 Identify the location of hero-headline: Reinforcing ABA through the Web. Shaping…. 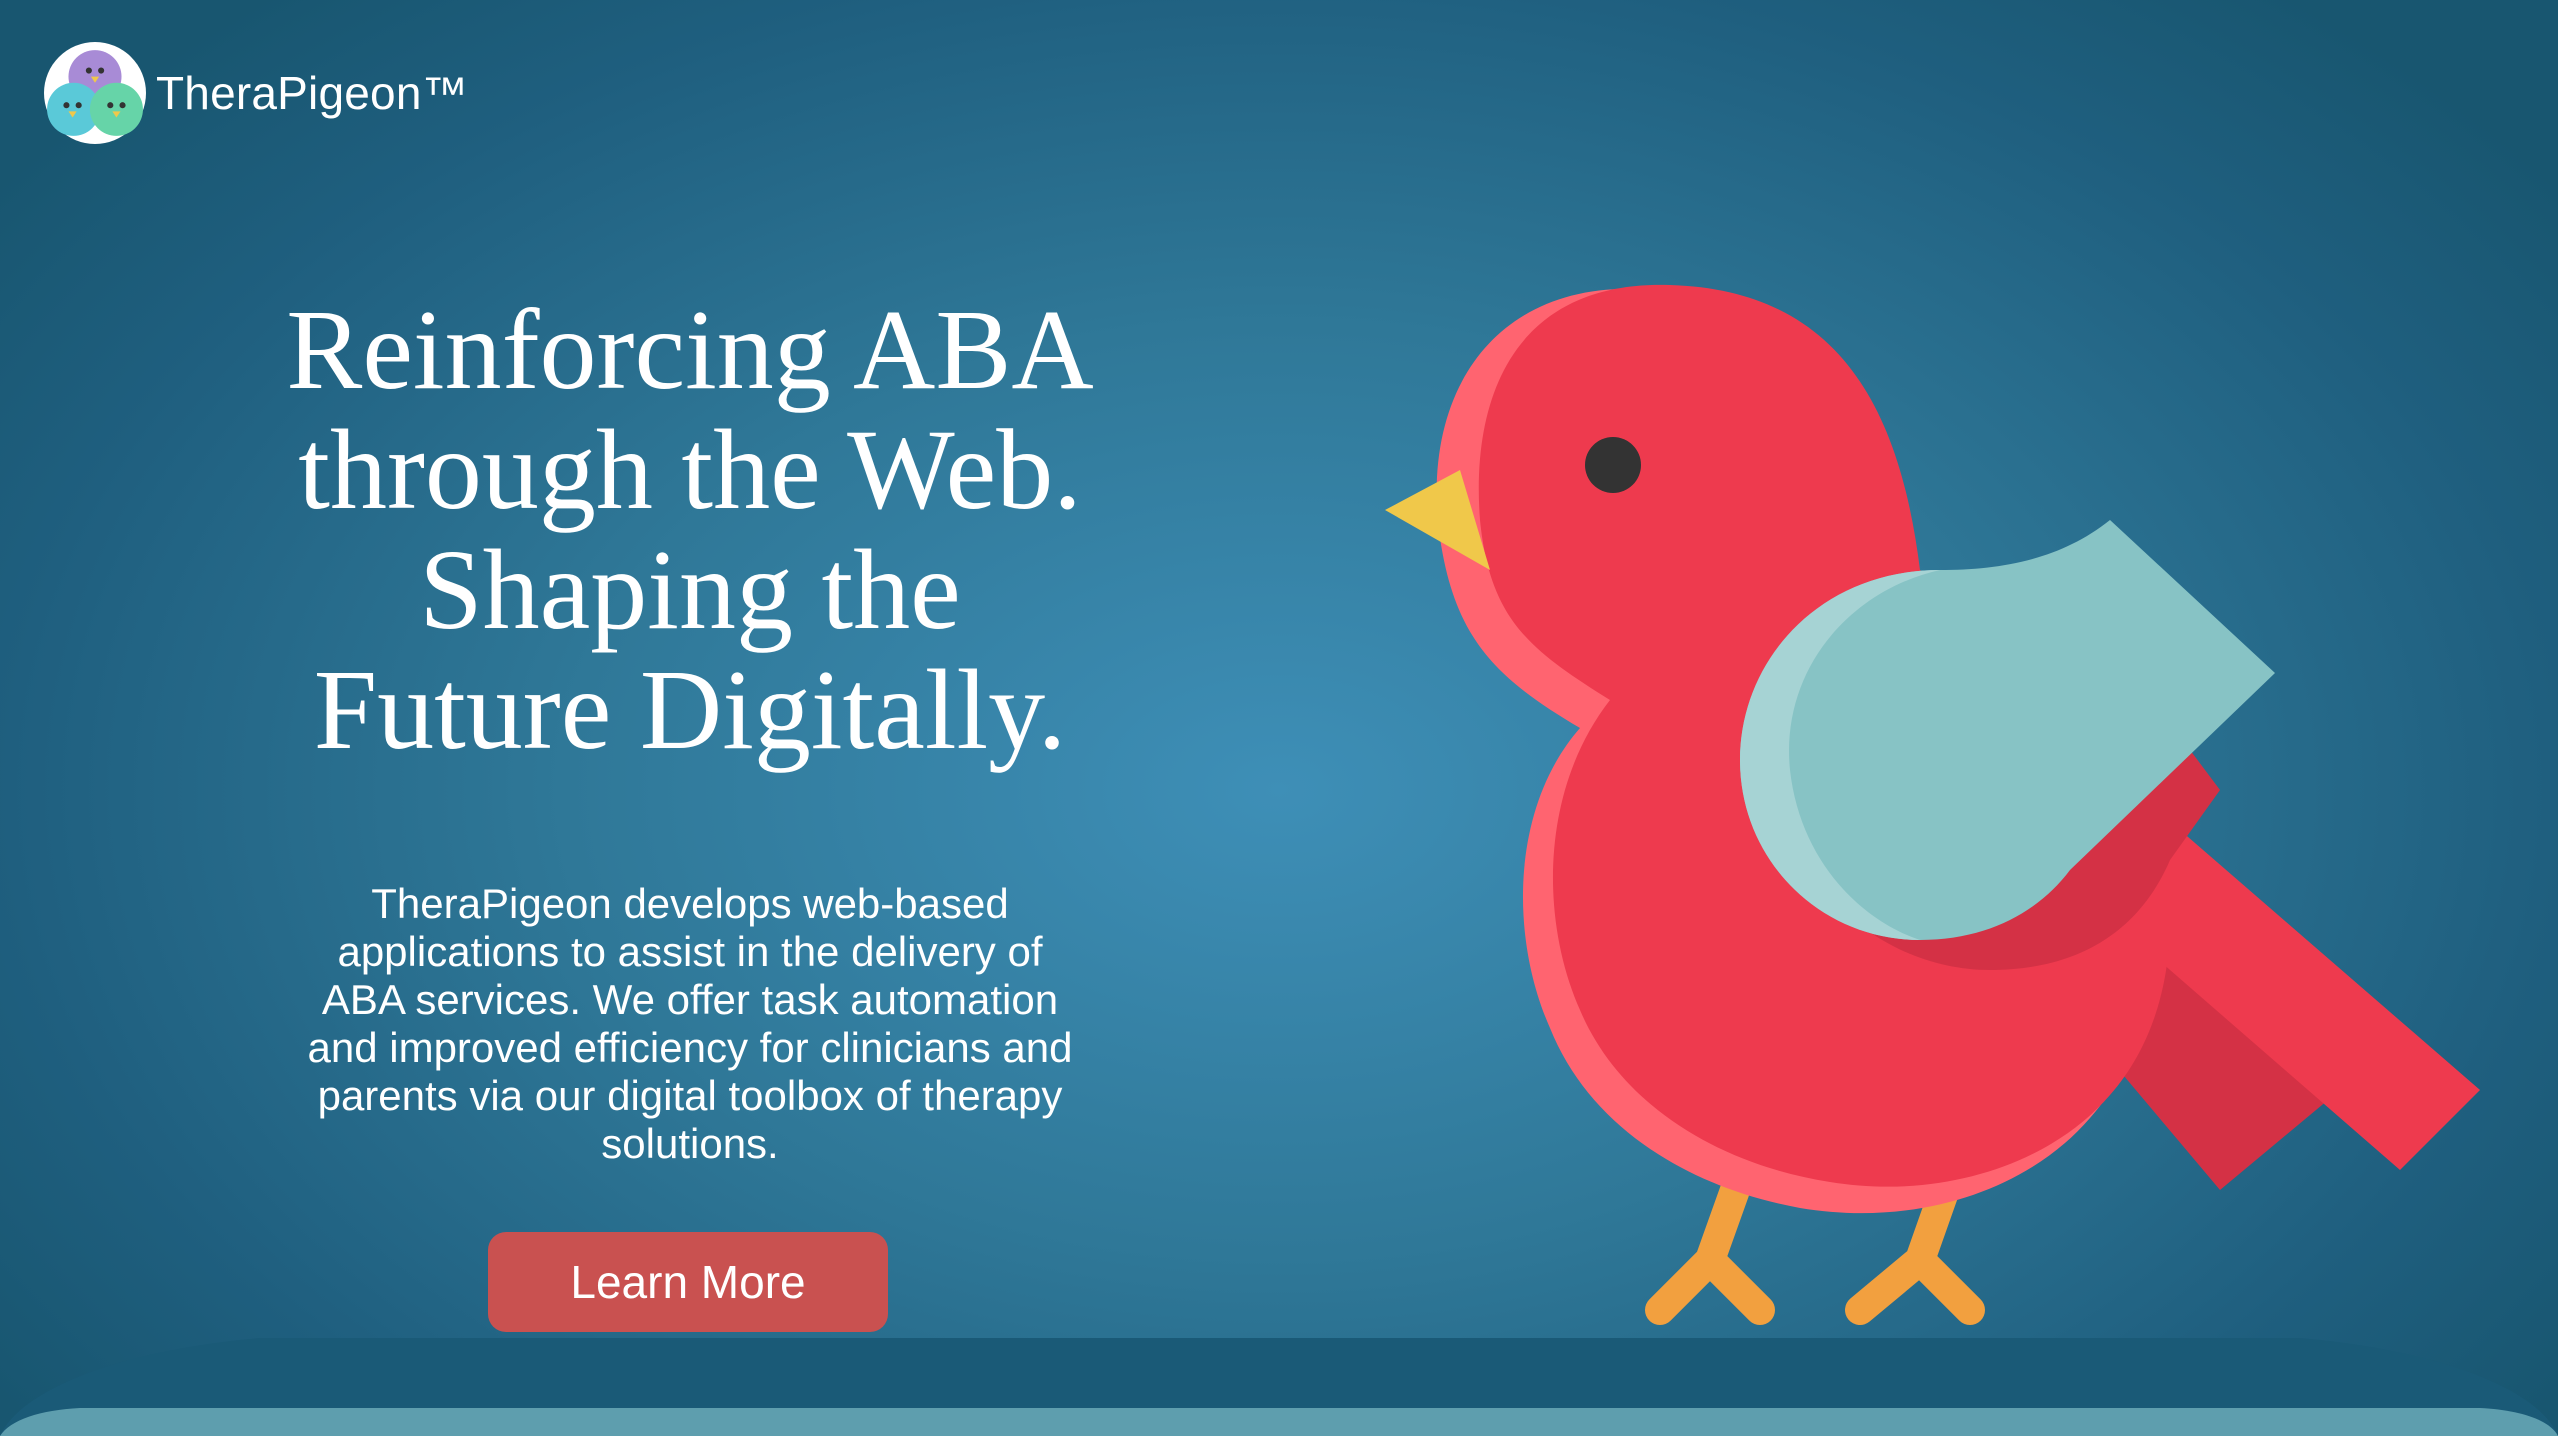
(690, 530).